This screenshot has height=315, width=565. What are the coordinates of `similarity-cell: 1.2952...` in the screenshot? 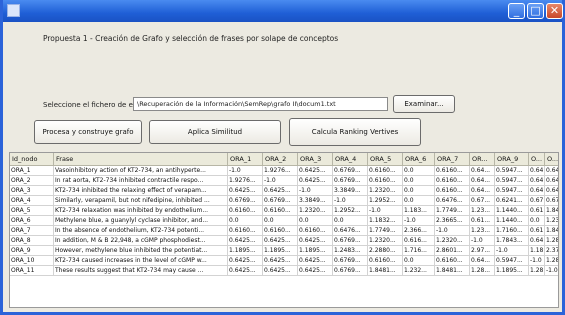 It's located at (385, 201).